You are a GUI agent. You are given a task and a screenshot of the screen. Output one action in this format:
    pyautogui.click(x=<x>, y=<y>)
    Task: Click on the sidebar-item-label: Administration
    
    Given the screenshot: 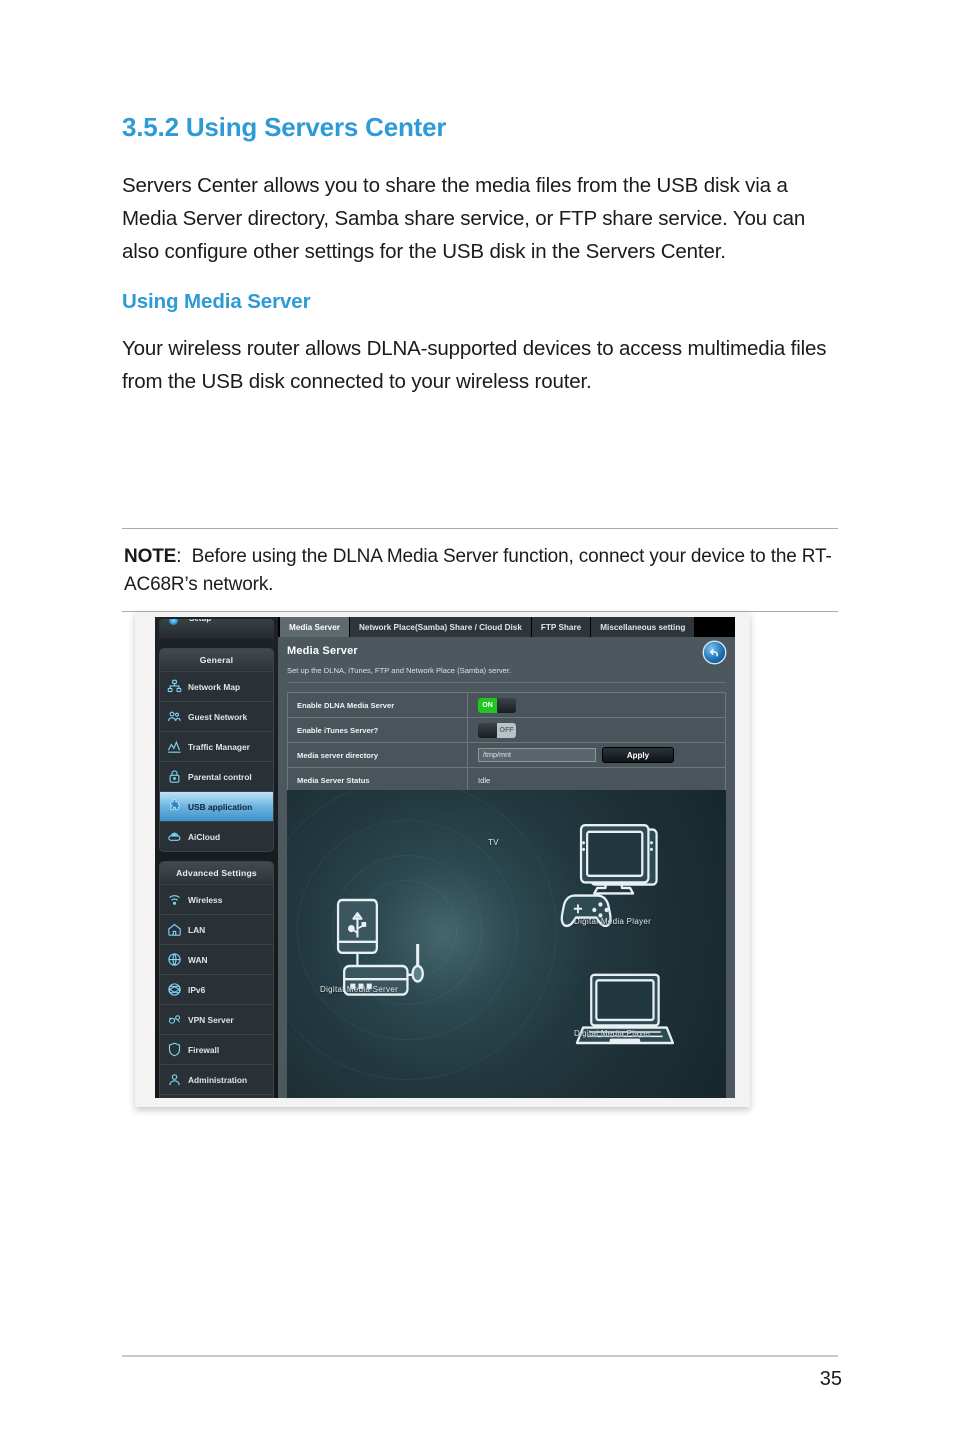 What is the action you would take?
    pyautogui.click(x=218, y=1079)
    